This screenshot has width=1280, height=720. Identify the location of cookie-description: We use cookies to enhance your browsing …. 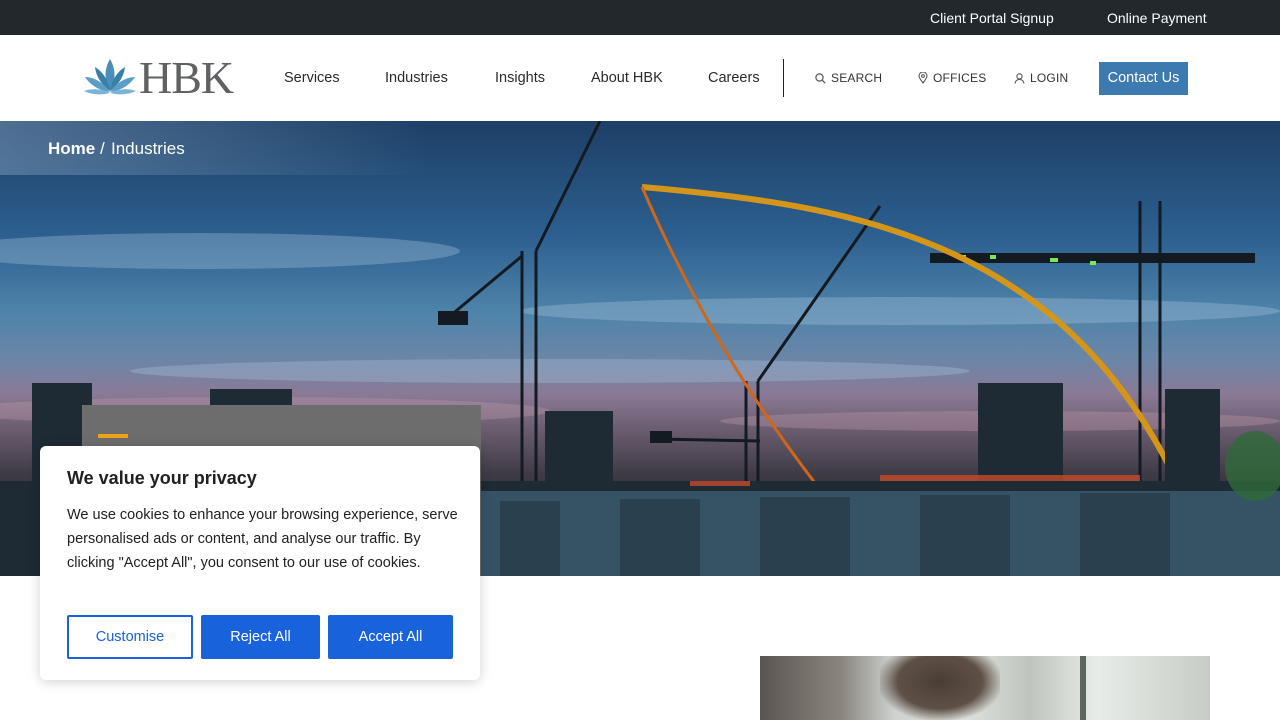
(262, 539).